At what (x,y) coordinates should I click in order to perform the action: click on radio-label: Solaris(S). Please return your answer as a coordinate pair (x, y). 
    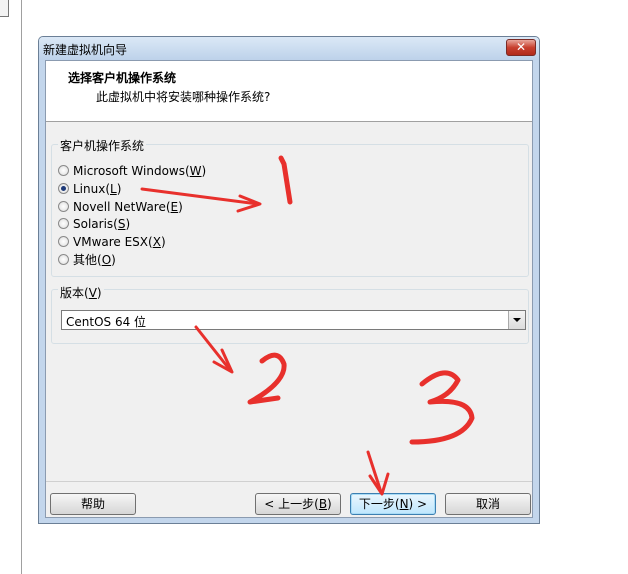
    Looking at the image, I should click on (102, 223).